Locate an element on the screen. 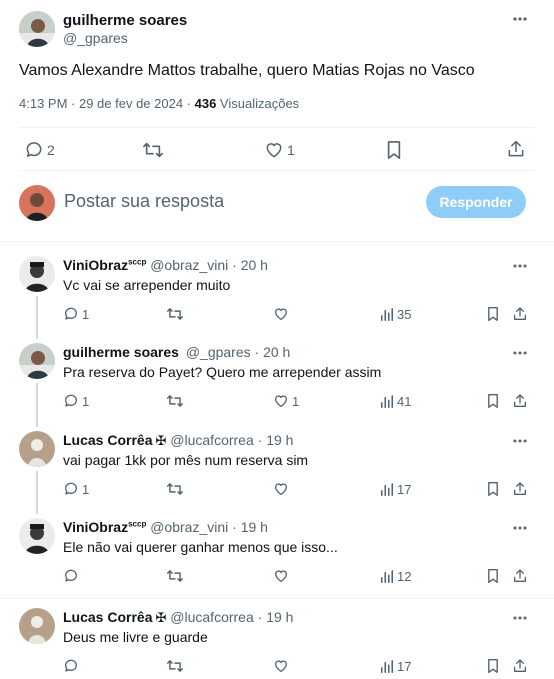 Image resolution: width=554 pixels, height=679 pixels. views-button: 41 is located at coordinates (395, 401).